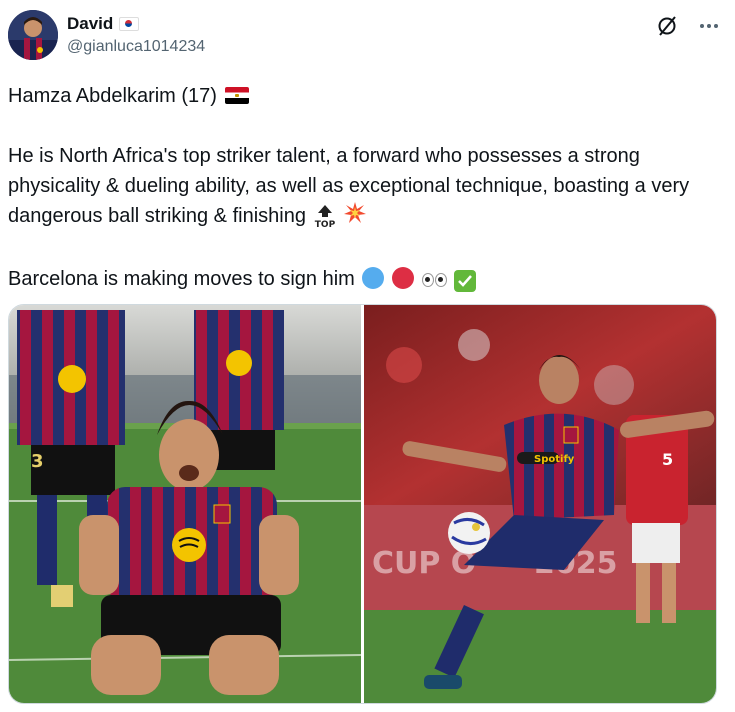 The width and height of the screenshot is (735, 712). What do you see at coordinates (554, 459) in the screenshot?
I see `sponsor-text: Spotify` at bounding box center [554, 459].